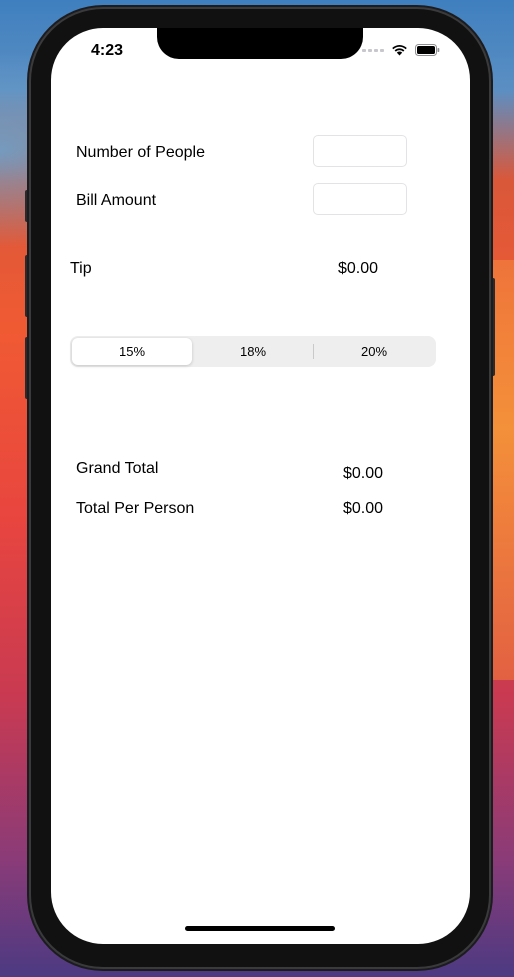  Describe the element at coordinates (81, 268) in the screenshot. I see `tip-label: Tip` at that location.